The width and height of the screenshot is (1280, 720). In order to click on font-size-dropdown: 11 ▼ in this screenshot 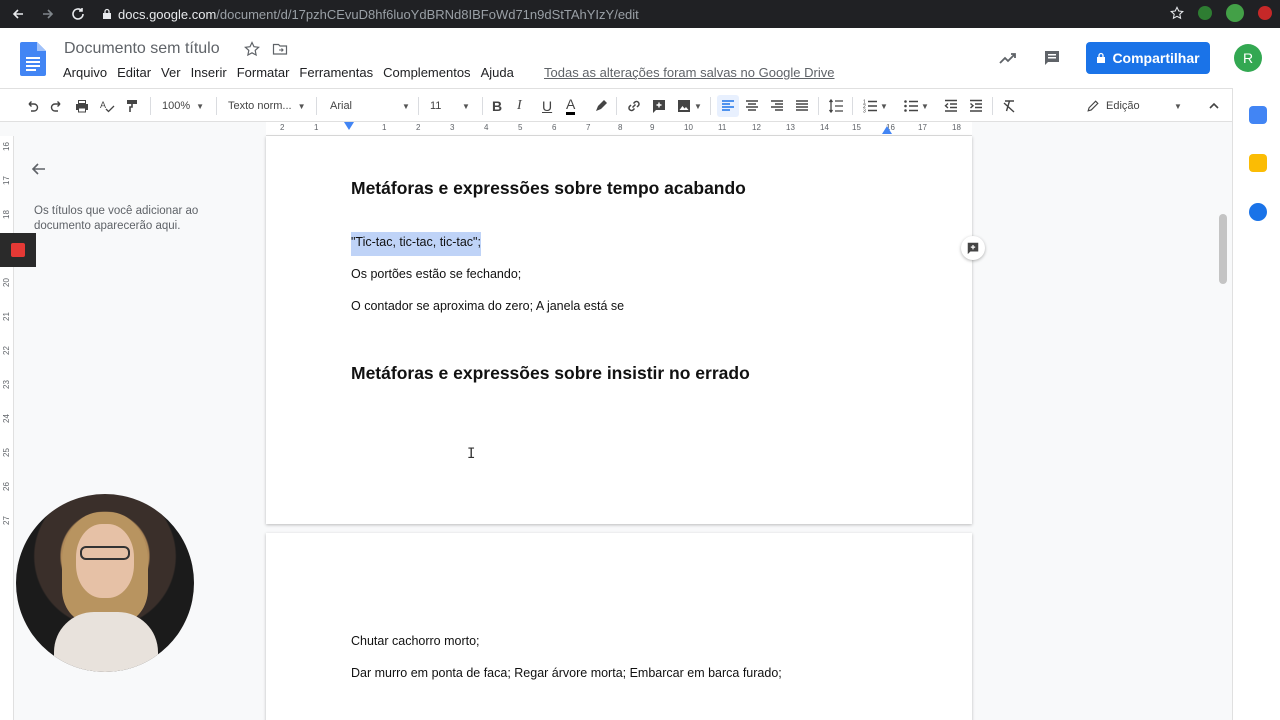, I will do `click(450, 106)`.